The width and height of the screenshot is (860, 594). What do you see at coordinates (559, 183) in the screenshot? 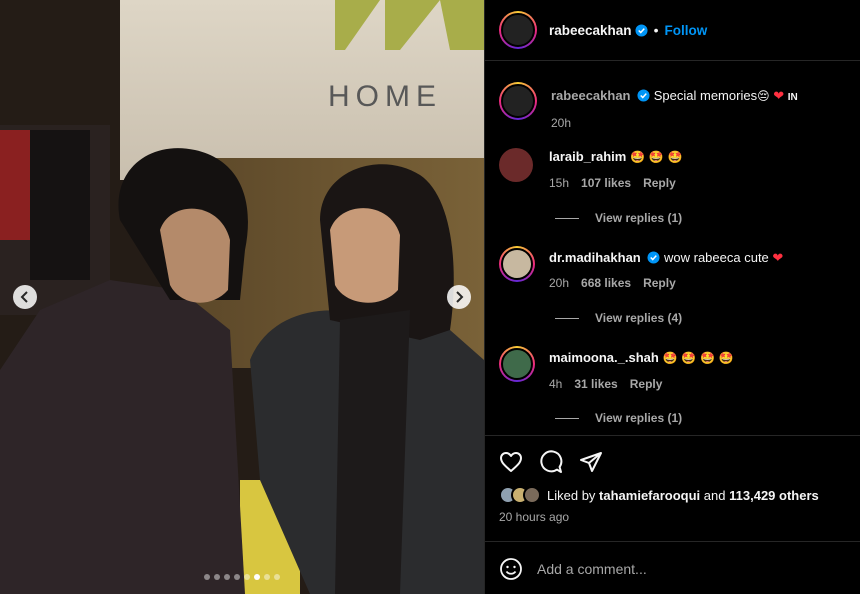
I see `comment-time: 15h` at bounding box center [559, 183].